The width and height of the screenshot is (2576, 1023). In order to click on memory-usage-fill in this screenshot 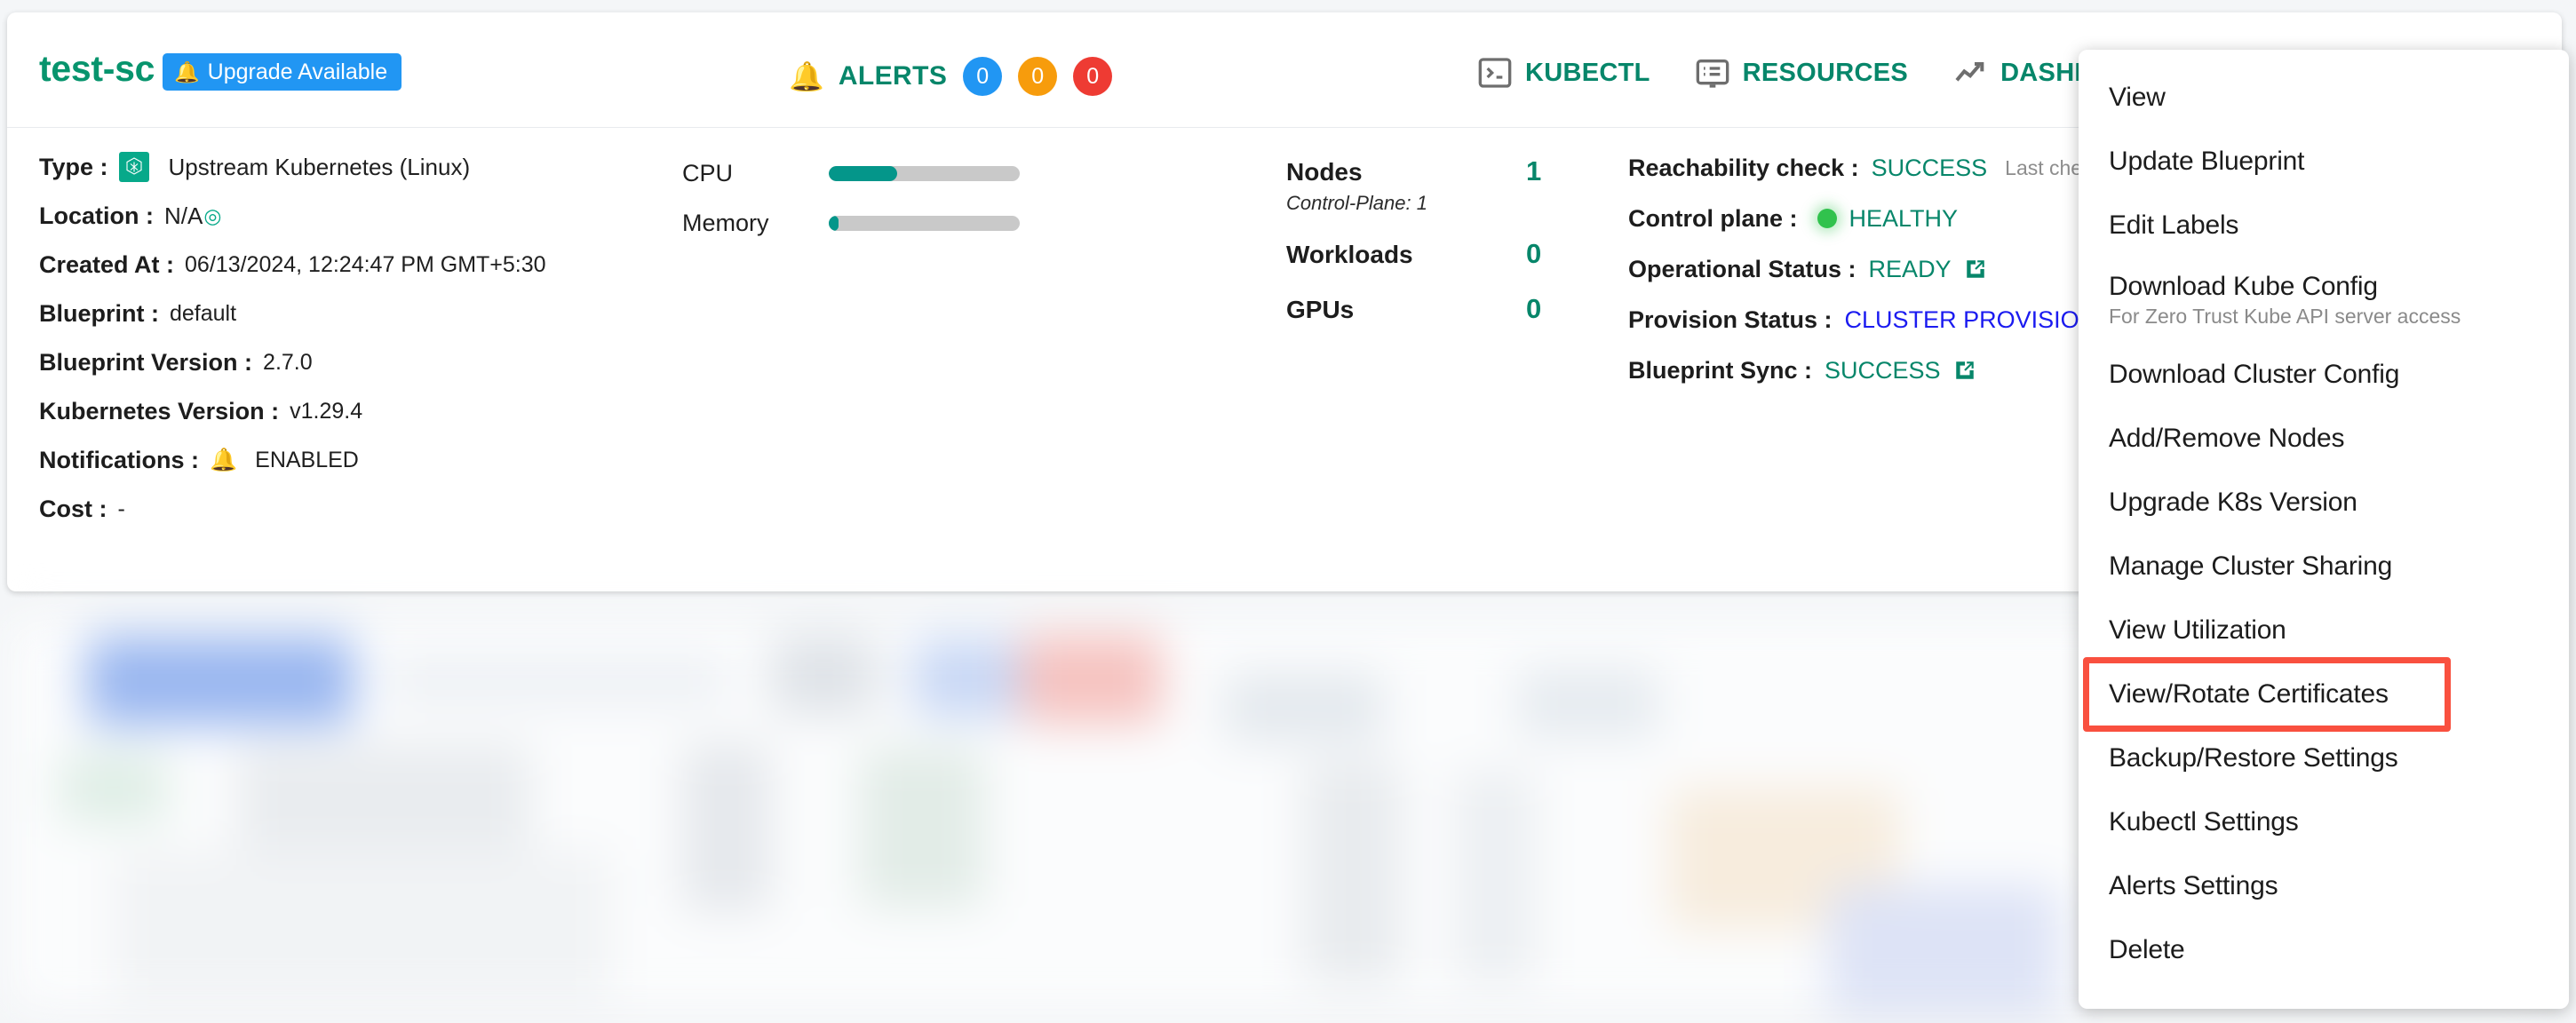, I will do `click(833, 223)`.